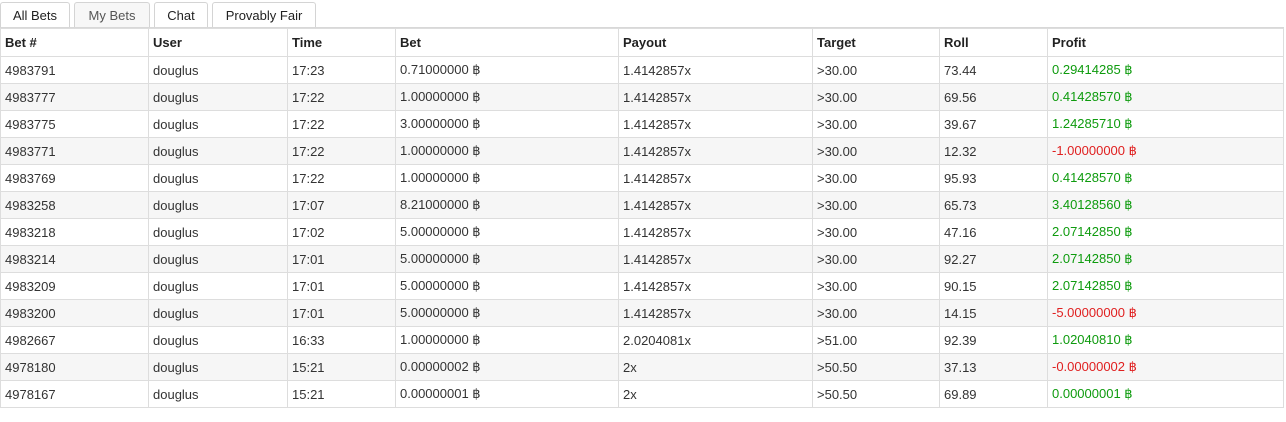 This screenshot has width=1286, height=422. I want to click on cell-bet-id: 4978180, so click(74, 367).